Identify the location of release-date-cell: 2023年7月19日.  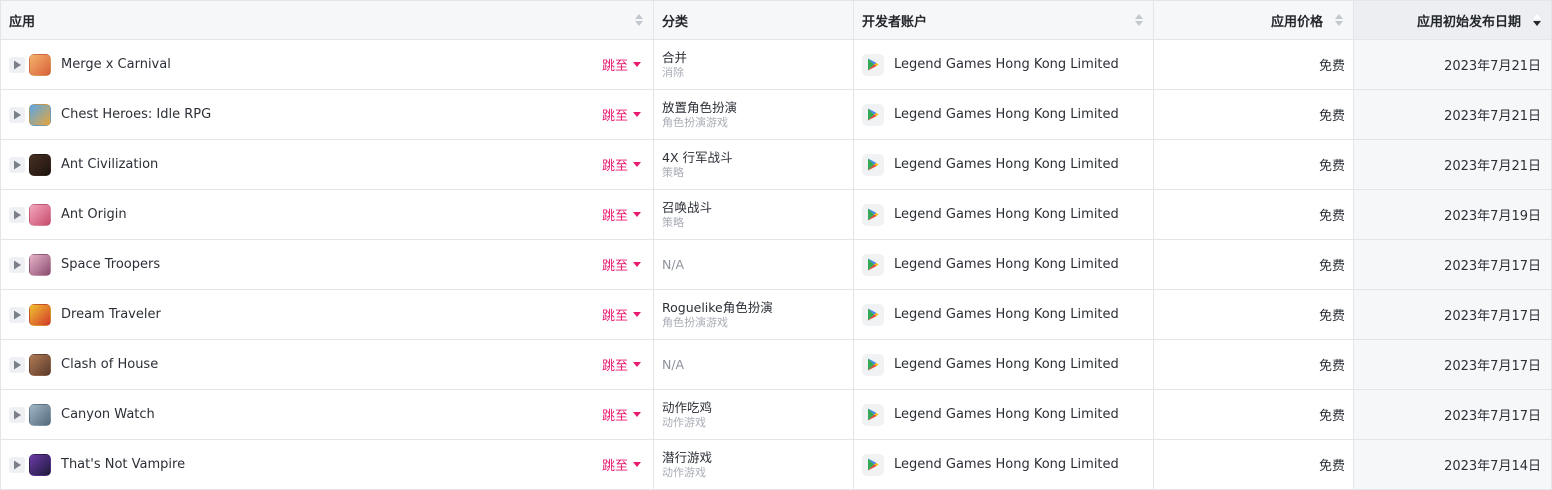
(1452, 214).